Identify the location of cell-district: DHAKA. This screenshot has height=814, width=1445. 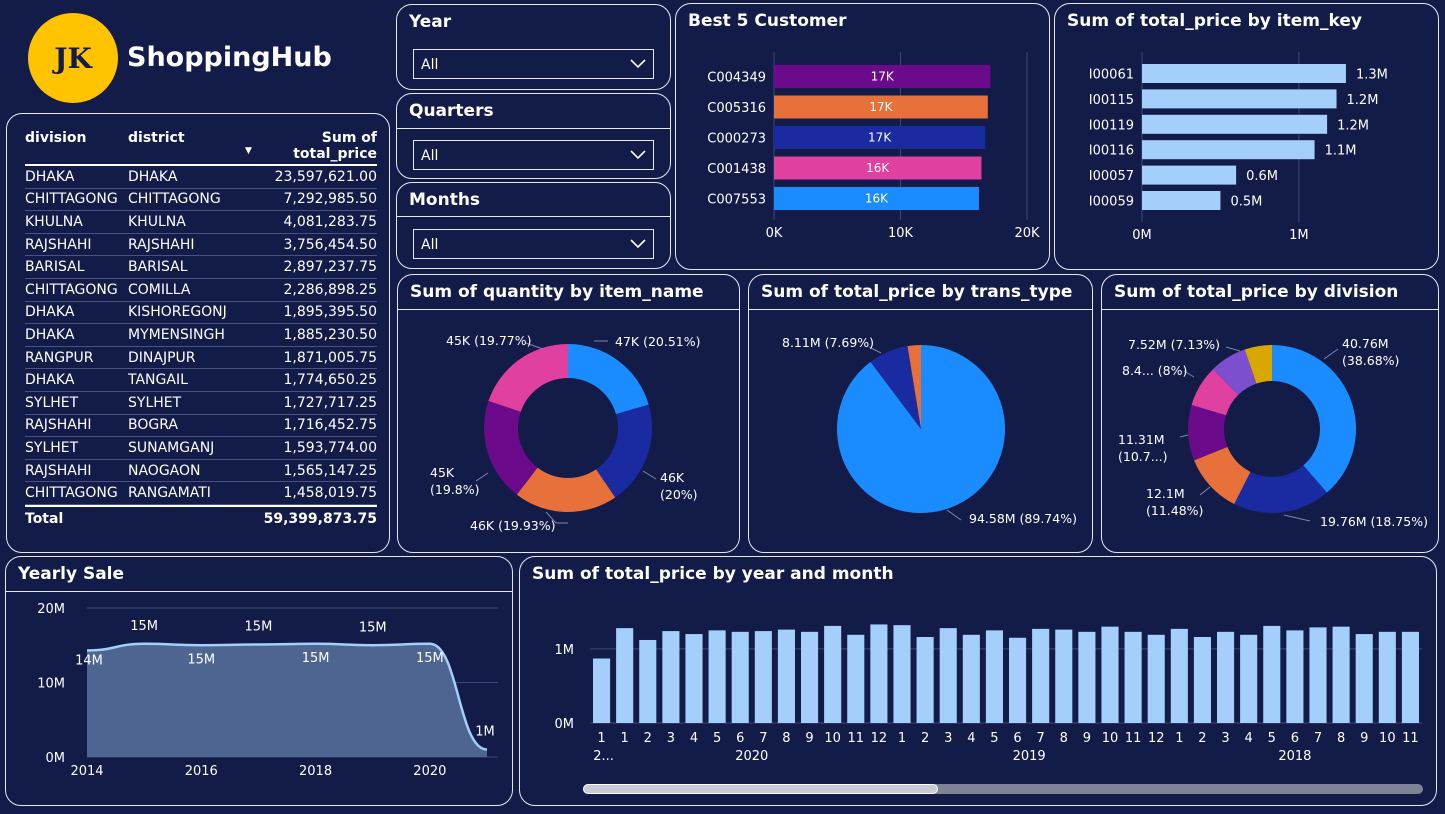
(153, 176).